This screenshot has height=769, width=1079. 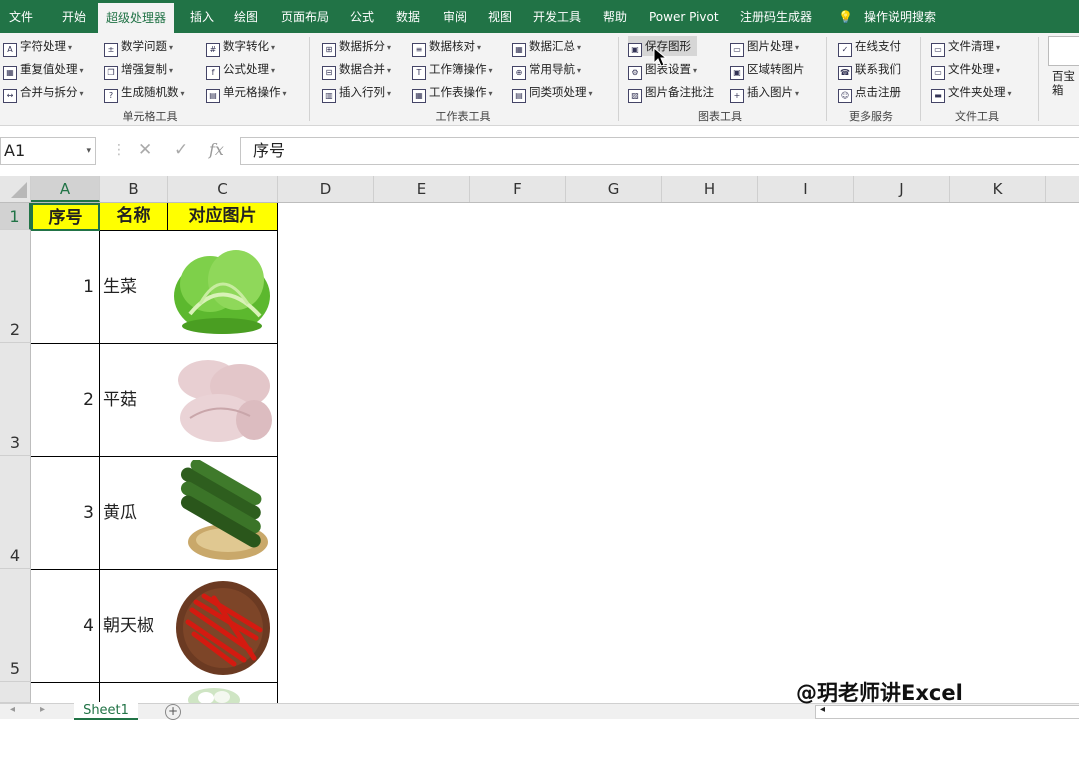 What do you see at coordinates (144, 92) in the screenshot?
I see `ribbon-btn-random: ? 生成随机数 ▾` at bounding box center [144, 92].